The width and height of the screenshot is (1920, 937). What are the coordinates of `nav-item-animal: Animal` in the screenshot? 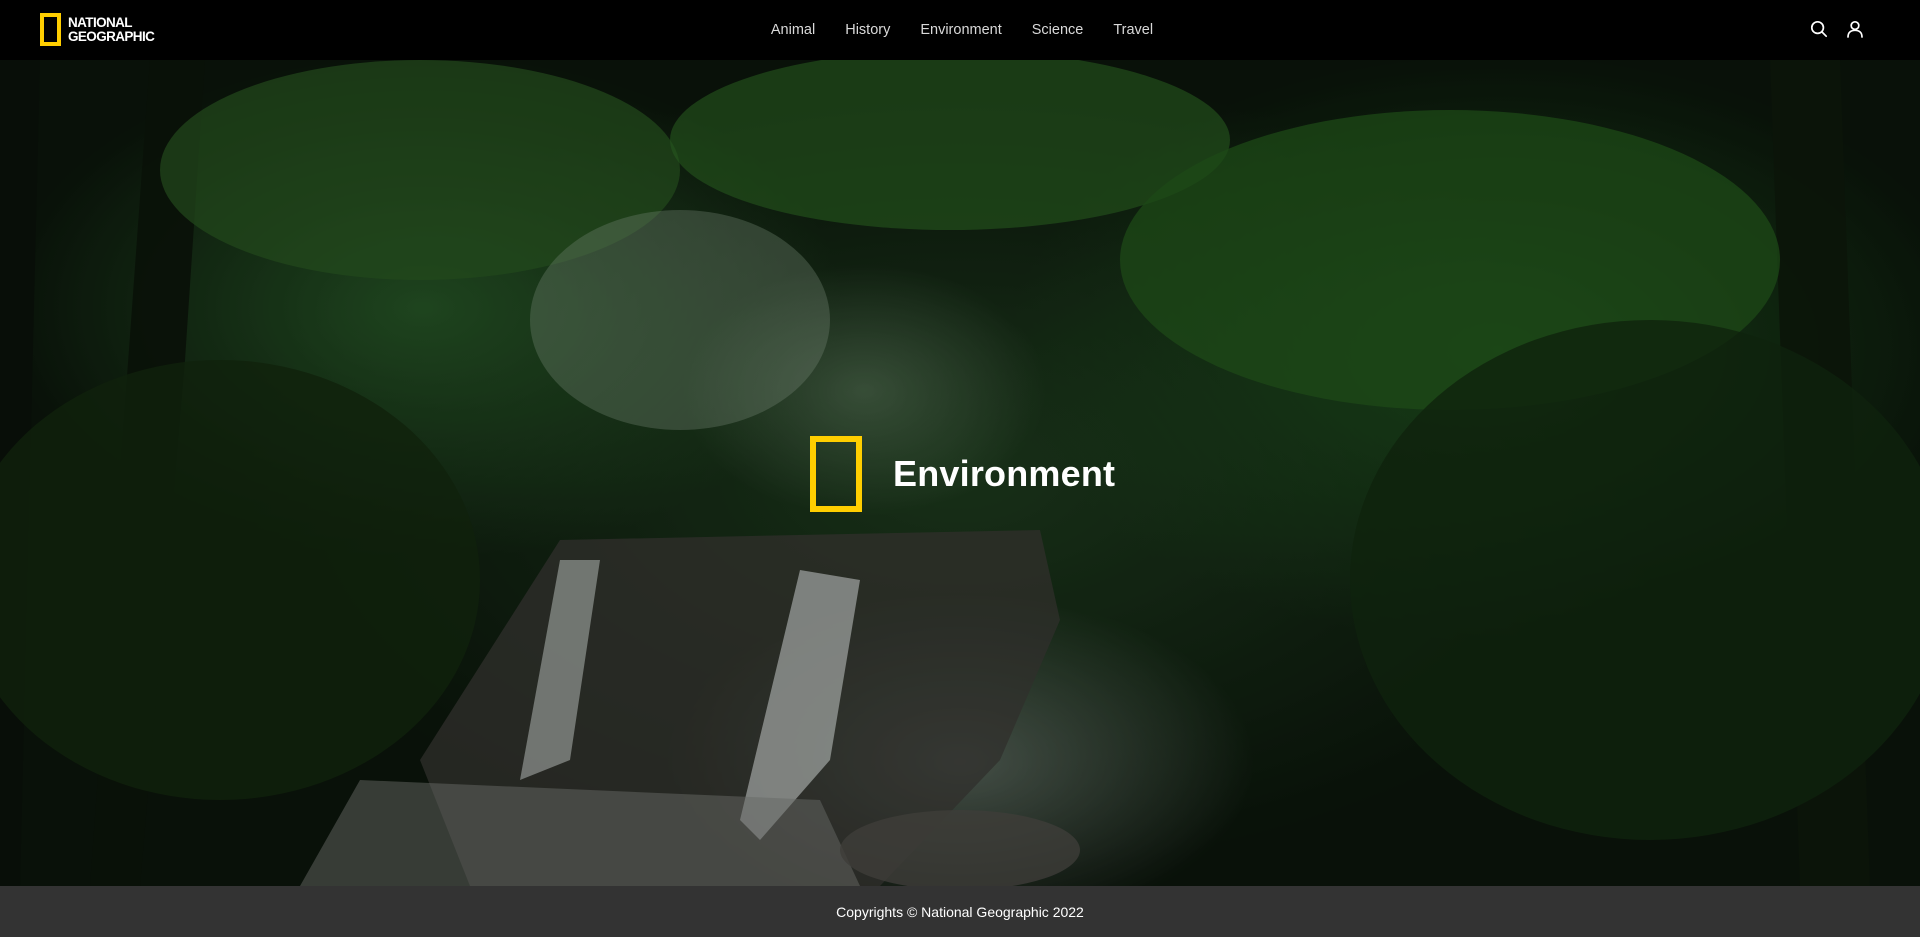 It's located at (793, 30).